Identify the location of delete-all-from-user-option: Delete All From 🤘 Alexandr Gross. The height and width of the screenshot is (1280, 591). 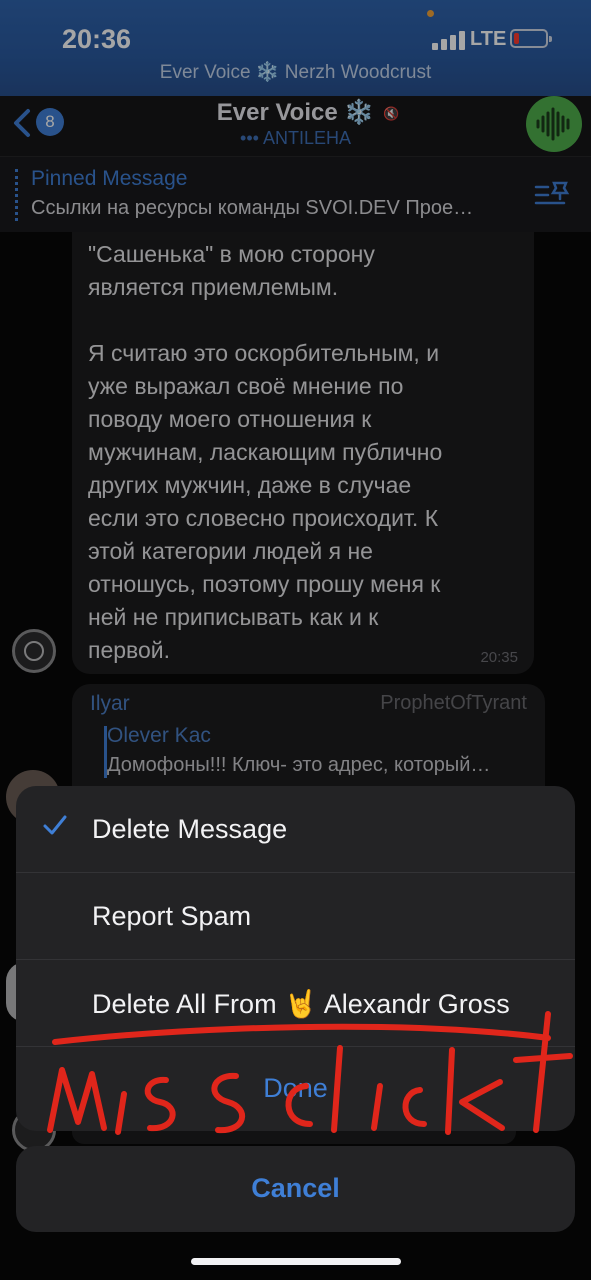
(295, 1003).